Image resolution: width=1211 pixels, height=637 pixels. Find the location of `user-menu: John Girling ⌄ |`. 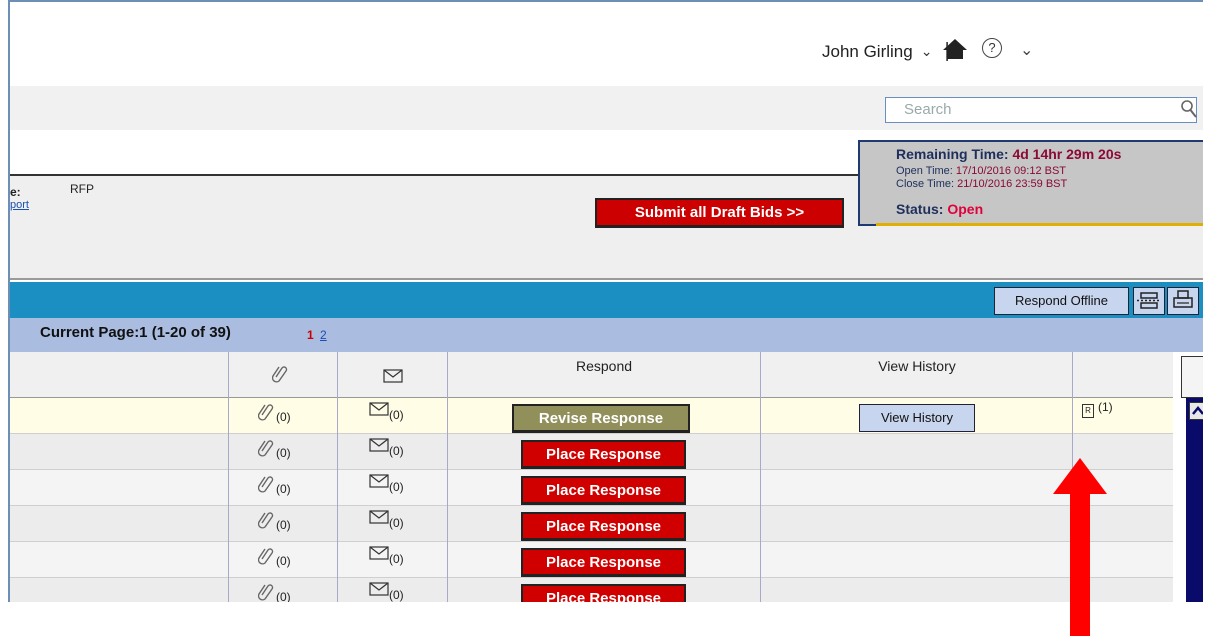

user-menu: John Girling ⌄ | is located at coordinates (888, 51).